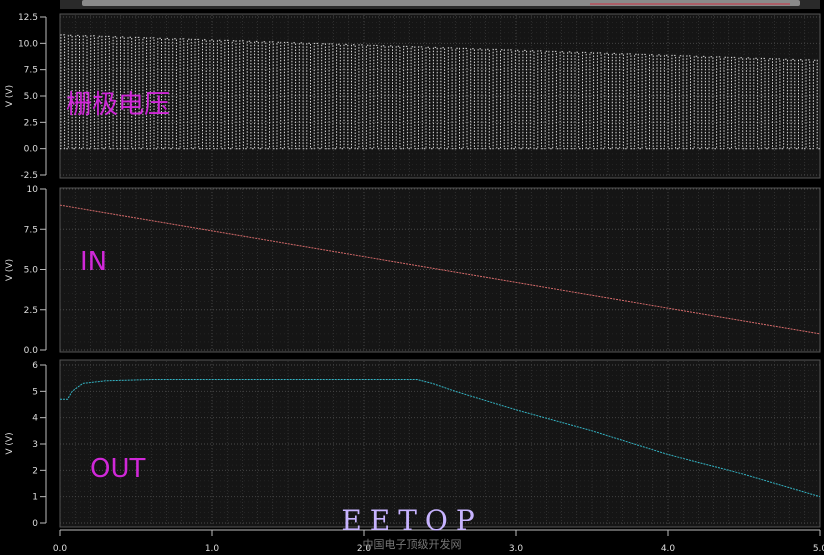 The image size is (824, 555). What do you see at coordinates (35, 498) in the screenshot?
I see `y-tick-label: 1` at bounding box center [35, 498].